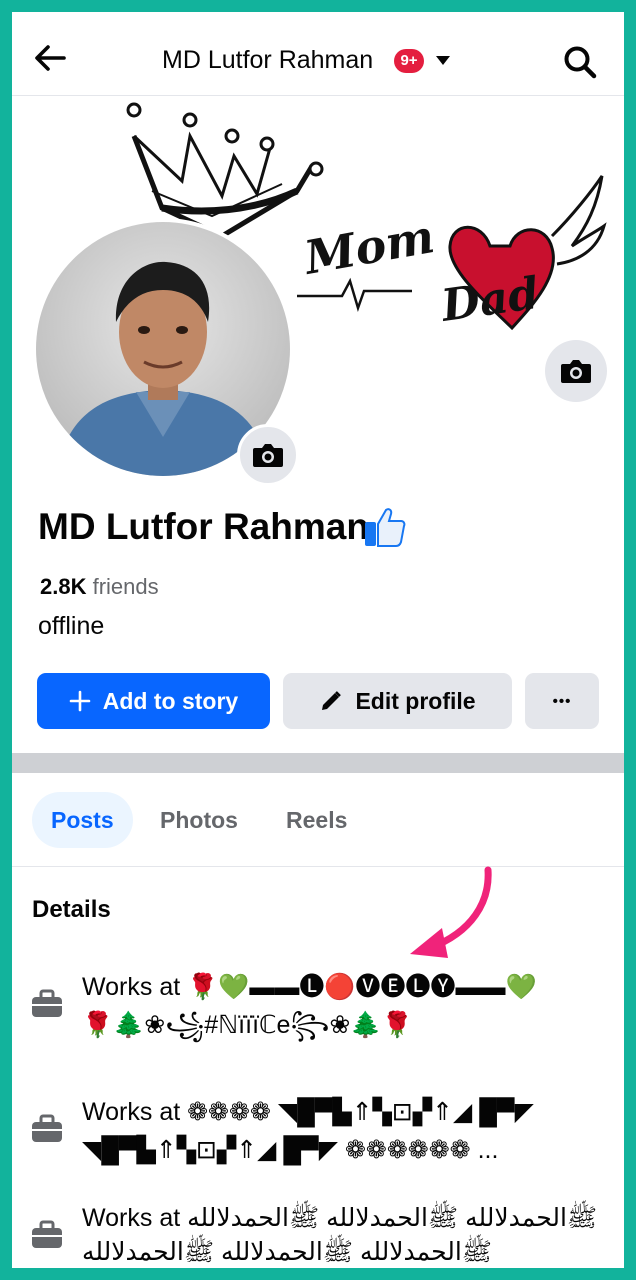 The width and height of the screenshot is (636, 1280). Describe the element at coordinates (316, 820) in the screenshot. I see `tab-reels: Reels` at that location.